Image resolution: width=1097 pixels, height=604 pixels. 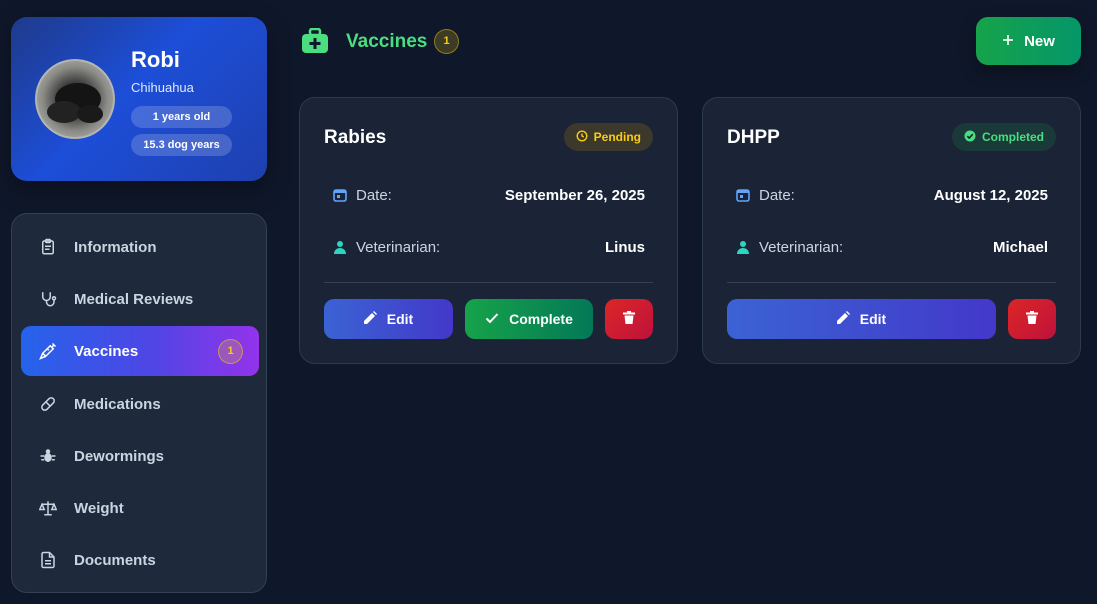 What do you see at coordinates (106, 351) in the screenshot?
I see `sidebar-item-label: Vaccines` at bounding box center [106, 351].